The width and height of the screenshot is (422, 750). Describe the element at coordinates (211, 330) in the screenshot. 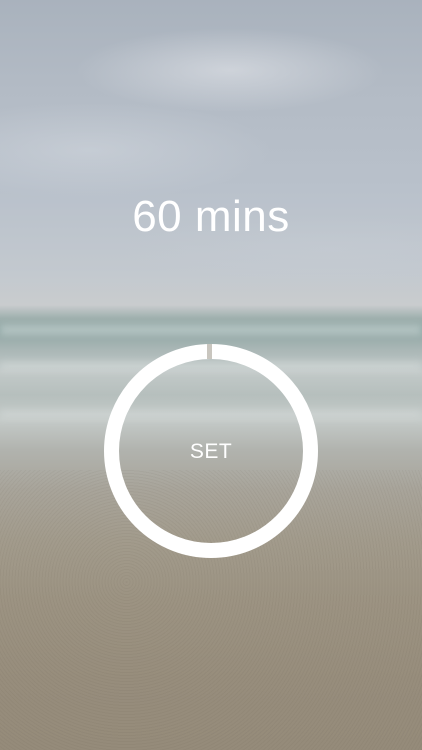

I see `wave-line` at that location.